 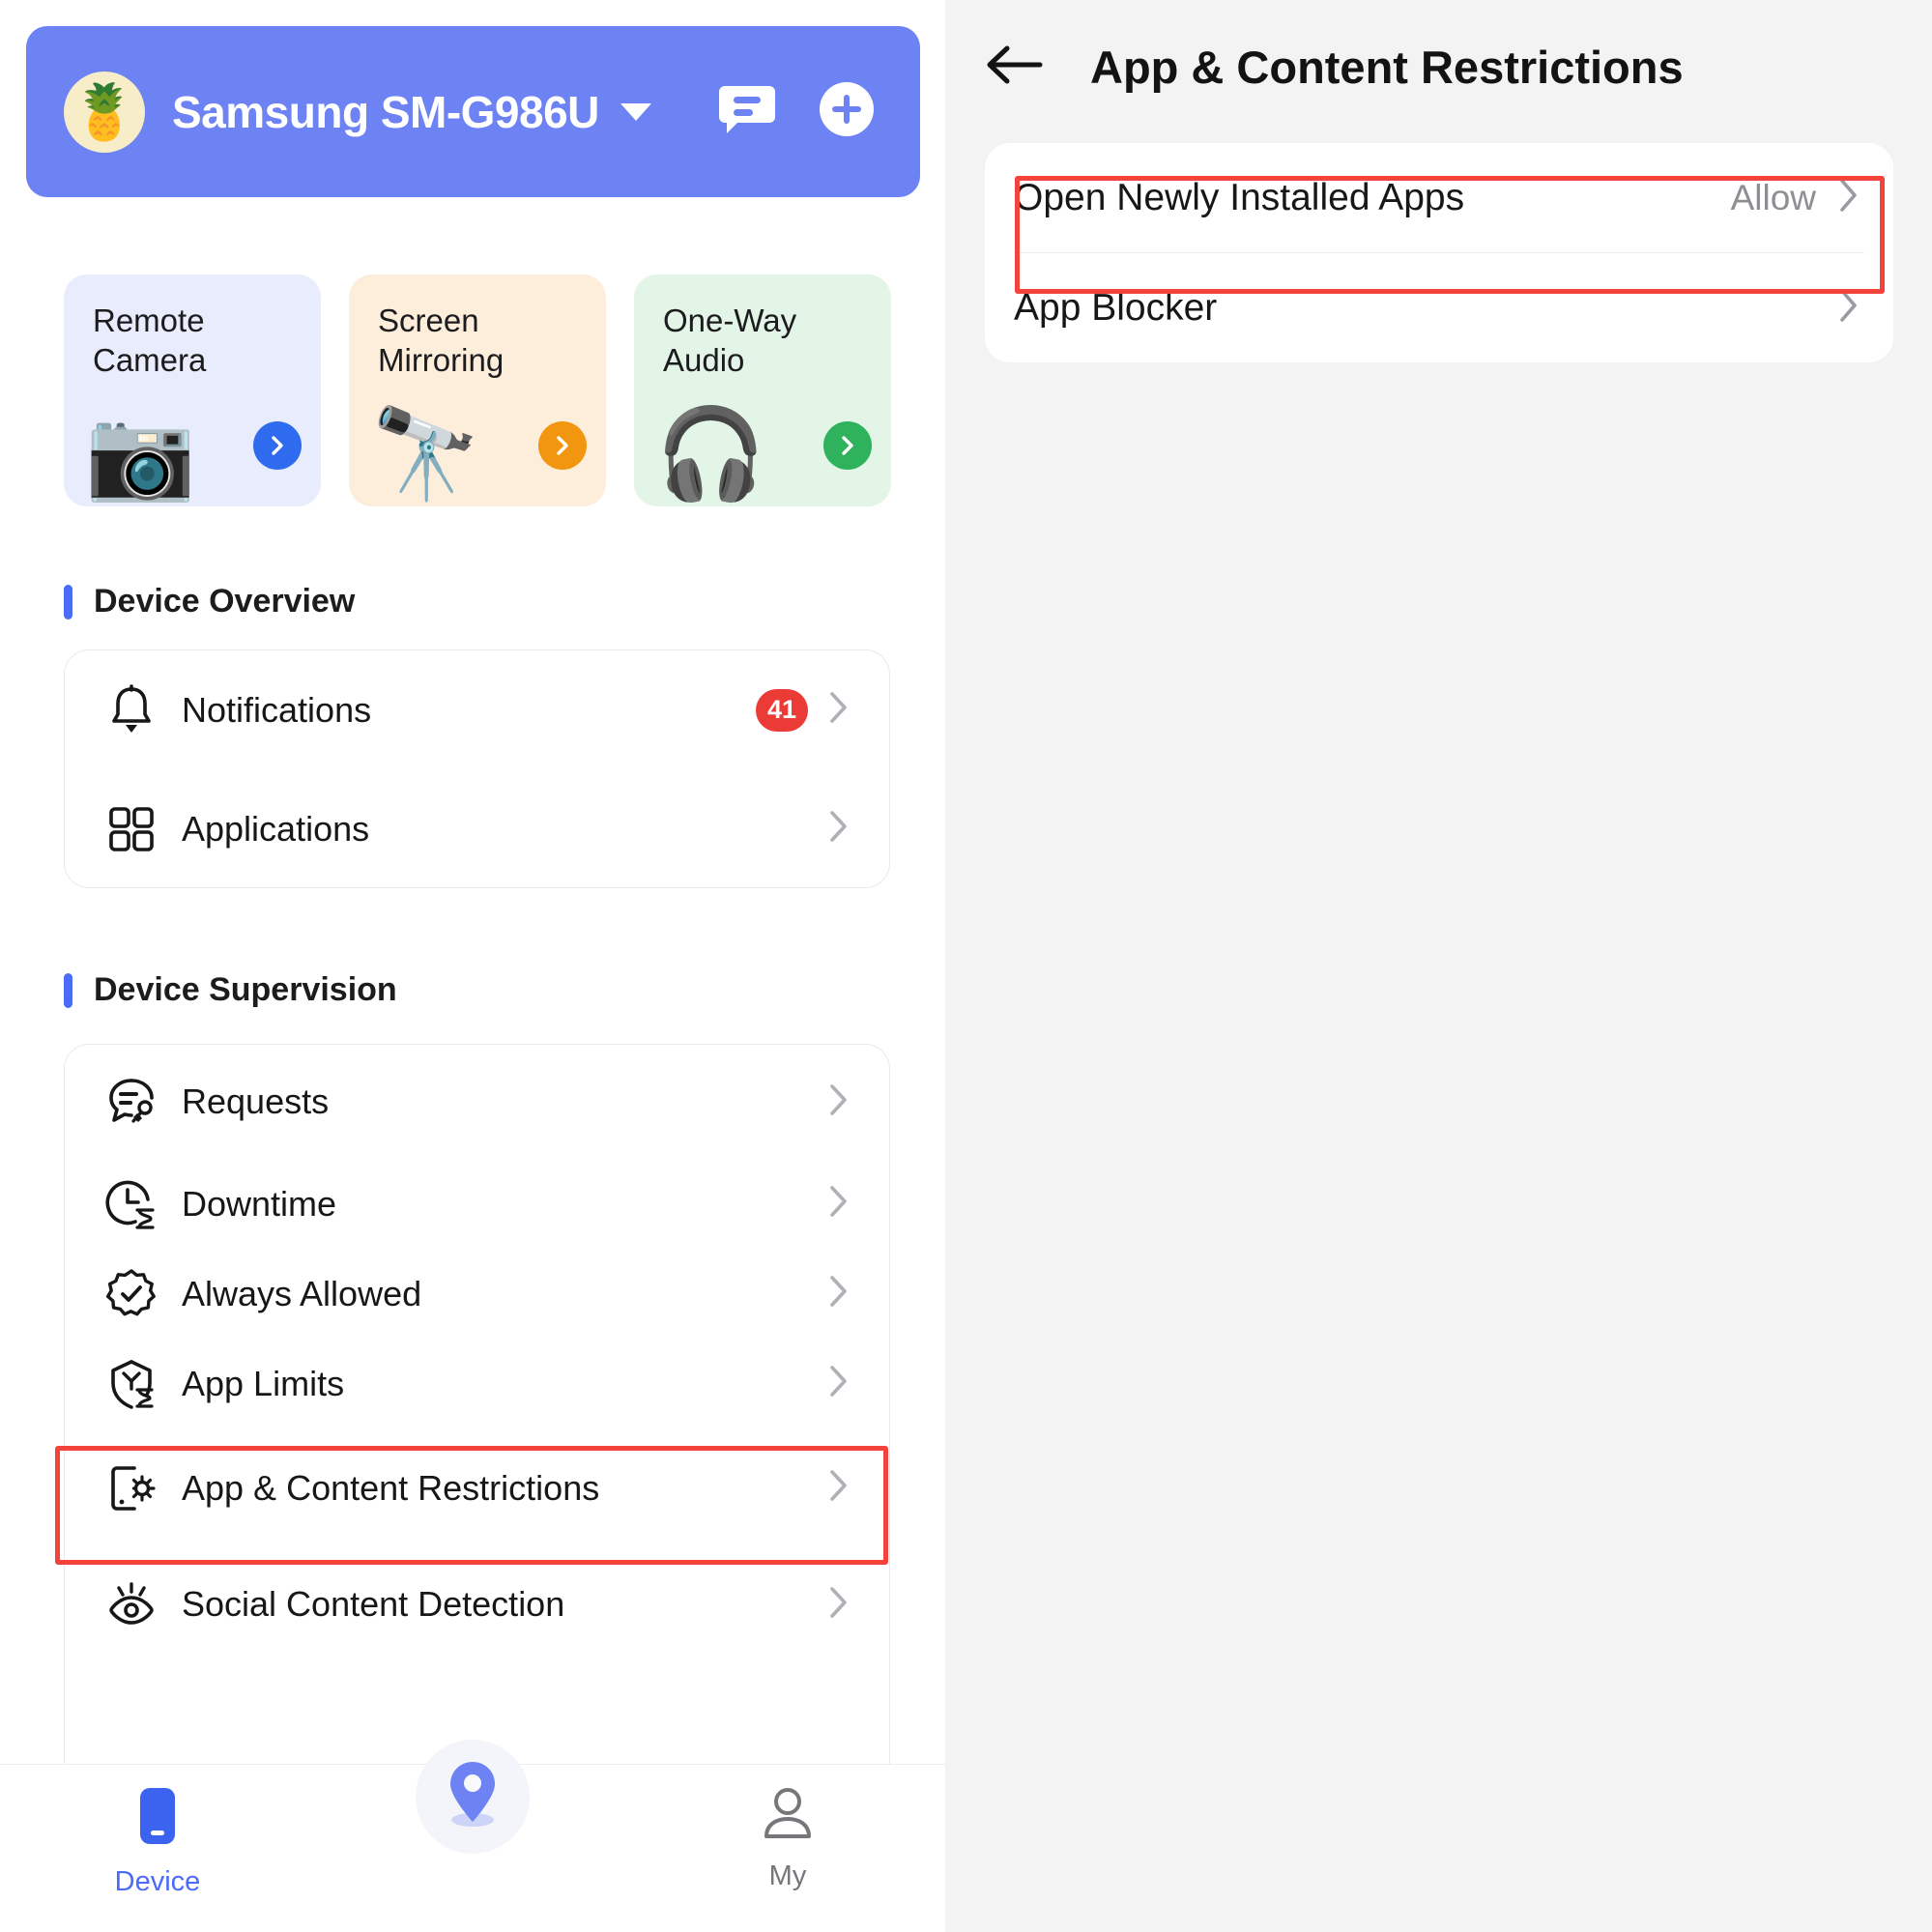 I want to click on nav-tab-location, so click(x=472, y=1836).